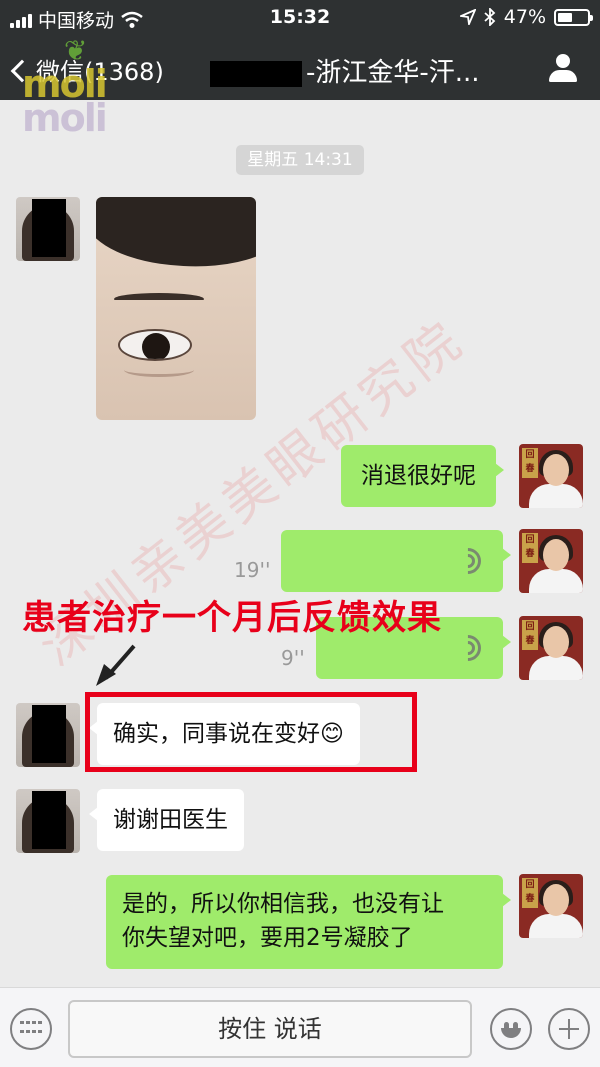 Image resolution: width=600 pixels, height=1067 pixels. What do you see at coordinates (82, 87) in the screenshot?
I see `watermark-logo: ❦ moli moli` at bounding box center [82, 87].